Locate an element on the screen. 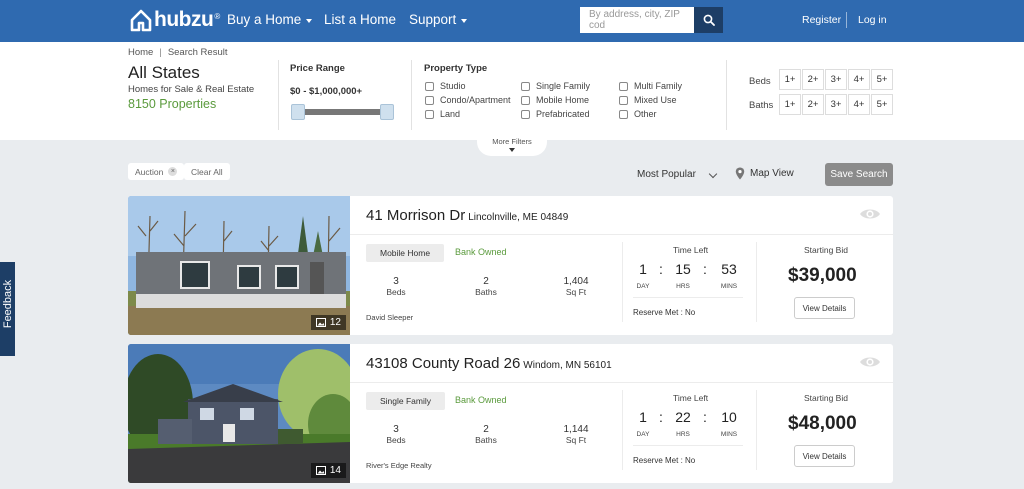  nav-list-a-home: List a Home is located at coordinates (360, 19).